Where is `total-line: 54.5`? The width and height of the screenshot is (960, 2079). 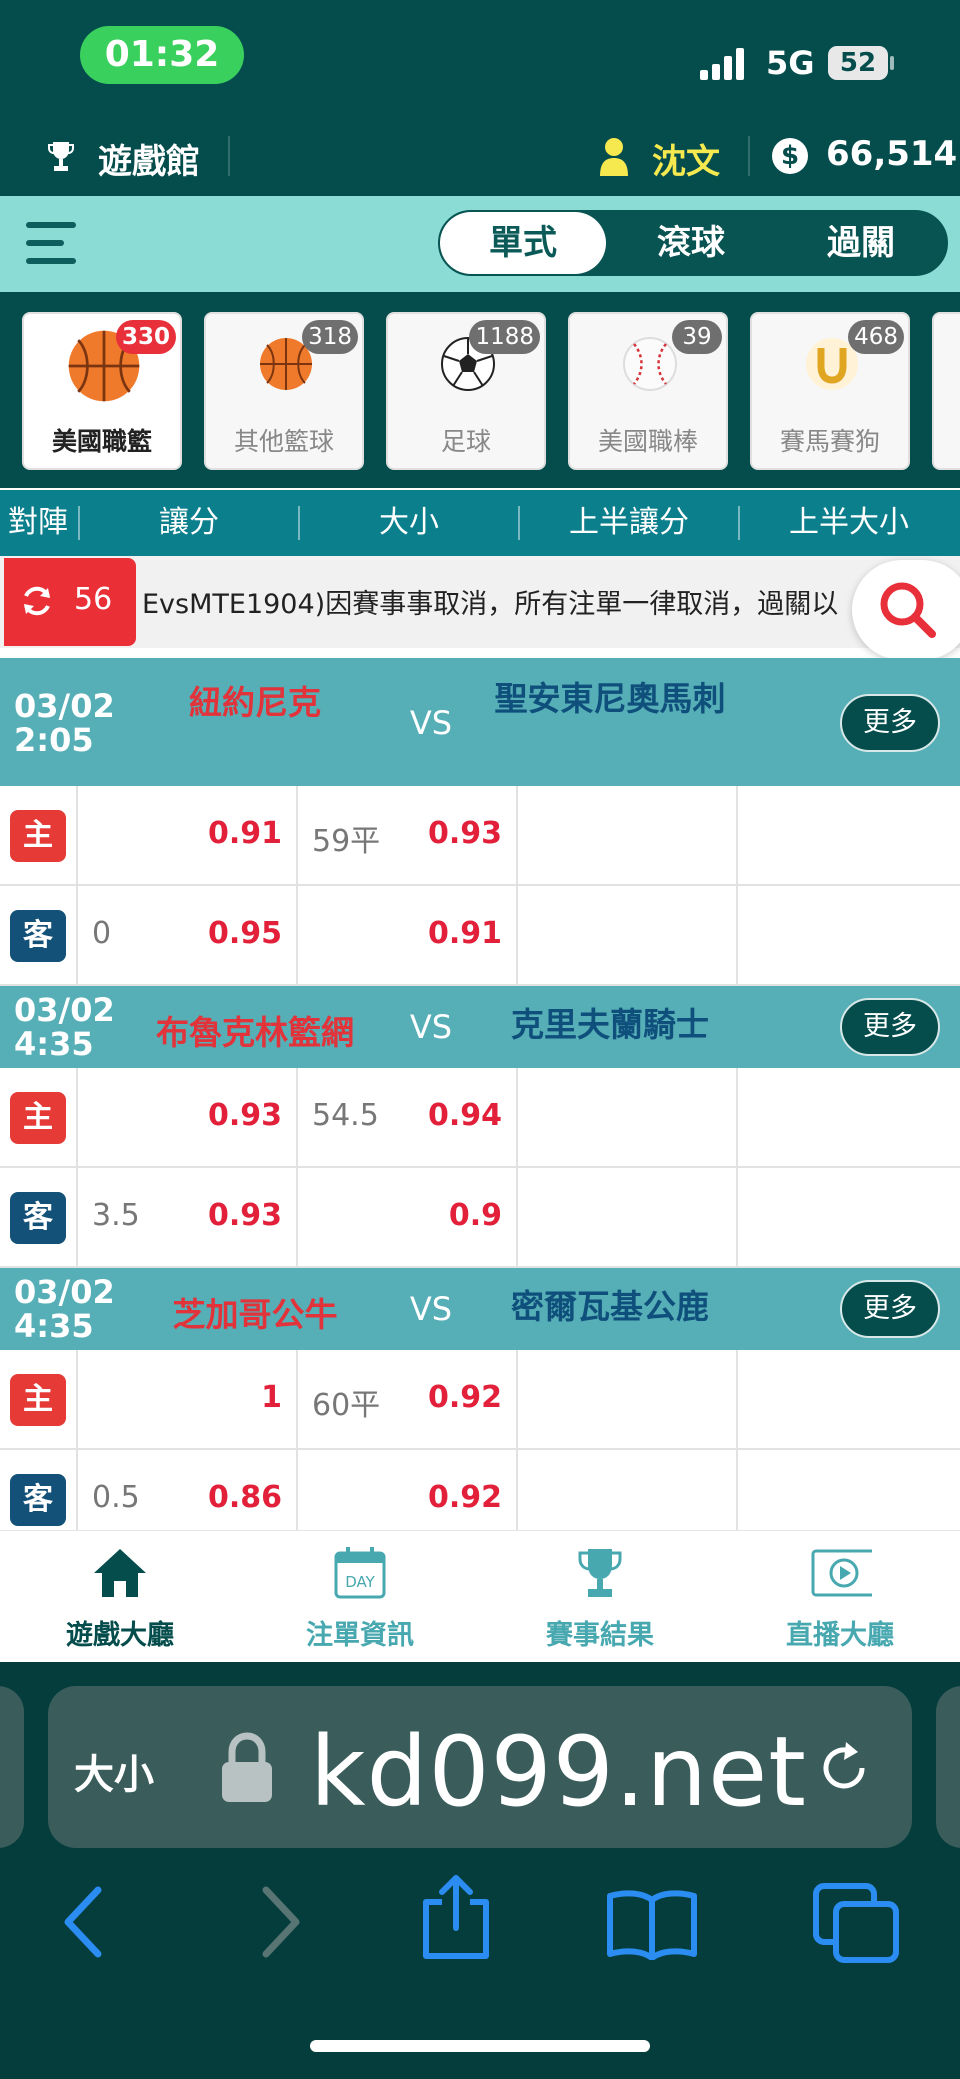 total-line: 54.5 is located at coordinates (345, 1115).